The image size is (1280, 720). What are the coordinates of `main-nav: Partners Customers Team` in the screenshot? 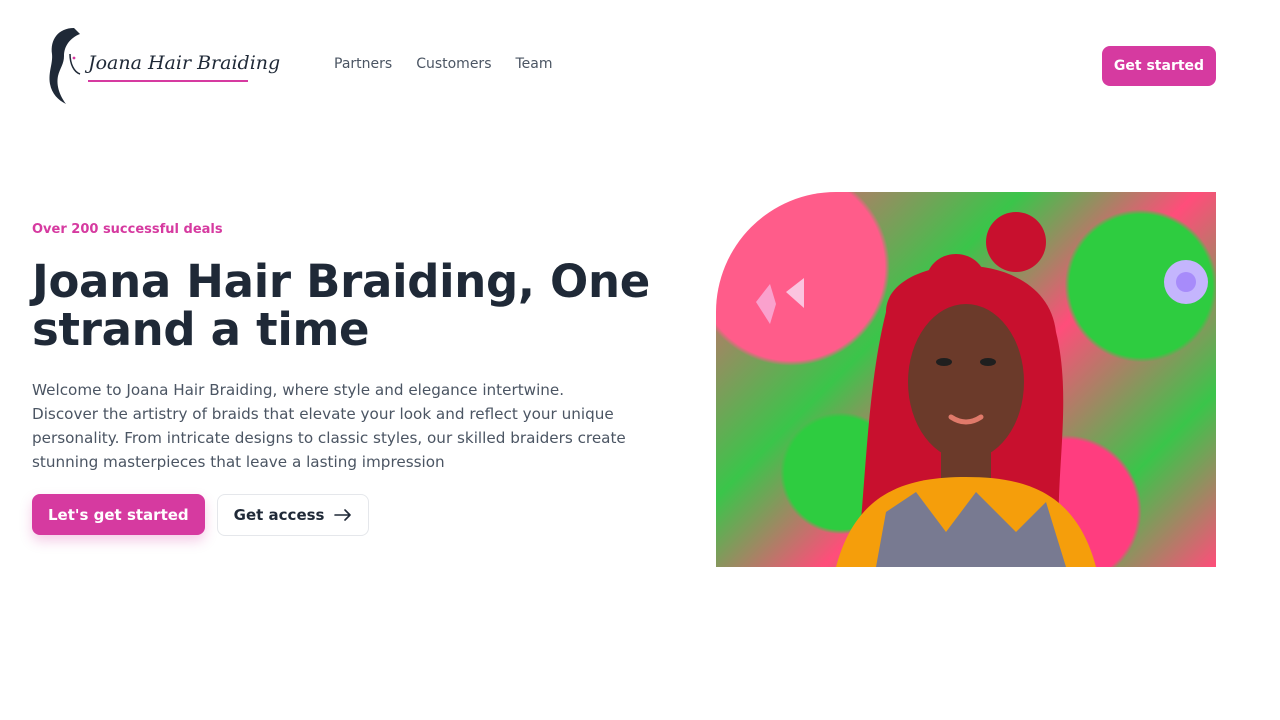 It's located at (443, 64).